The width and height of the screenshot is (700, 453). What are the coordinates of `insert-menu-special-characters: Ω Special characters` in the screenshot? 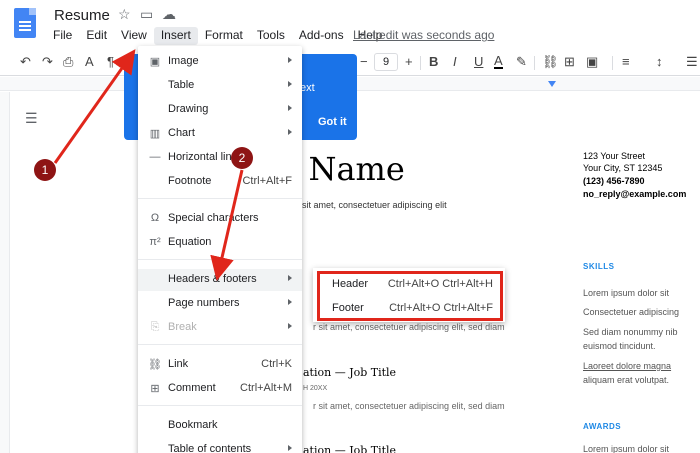 It's located at (220, 219).